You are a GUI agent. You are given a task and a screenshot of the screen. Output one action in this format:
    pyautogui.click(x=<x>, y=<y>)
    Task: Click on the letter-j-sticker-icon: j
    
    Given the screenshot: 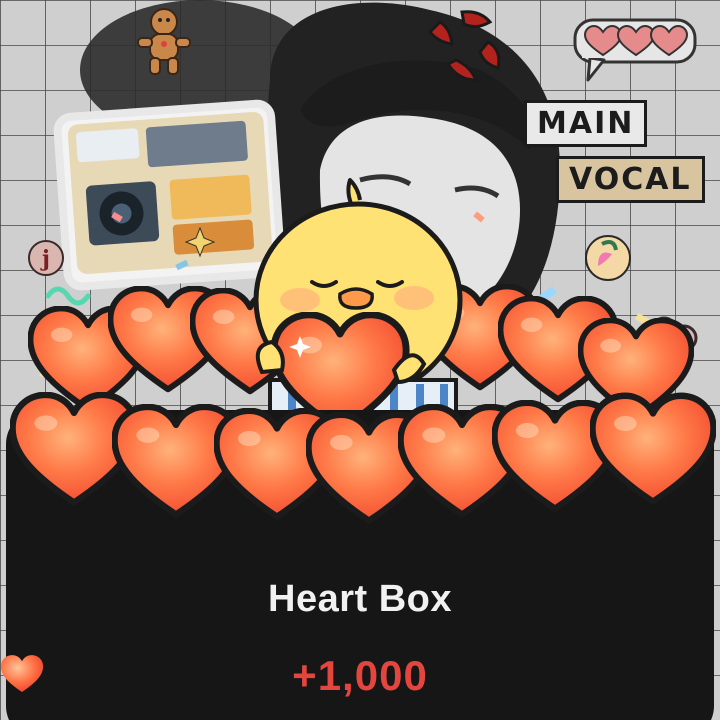 What is the action you would take?
    pyautogui.click(x=46, y=258)
    